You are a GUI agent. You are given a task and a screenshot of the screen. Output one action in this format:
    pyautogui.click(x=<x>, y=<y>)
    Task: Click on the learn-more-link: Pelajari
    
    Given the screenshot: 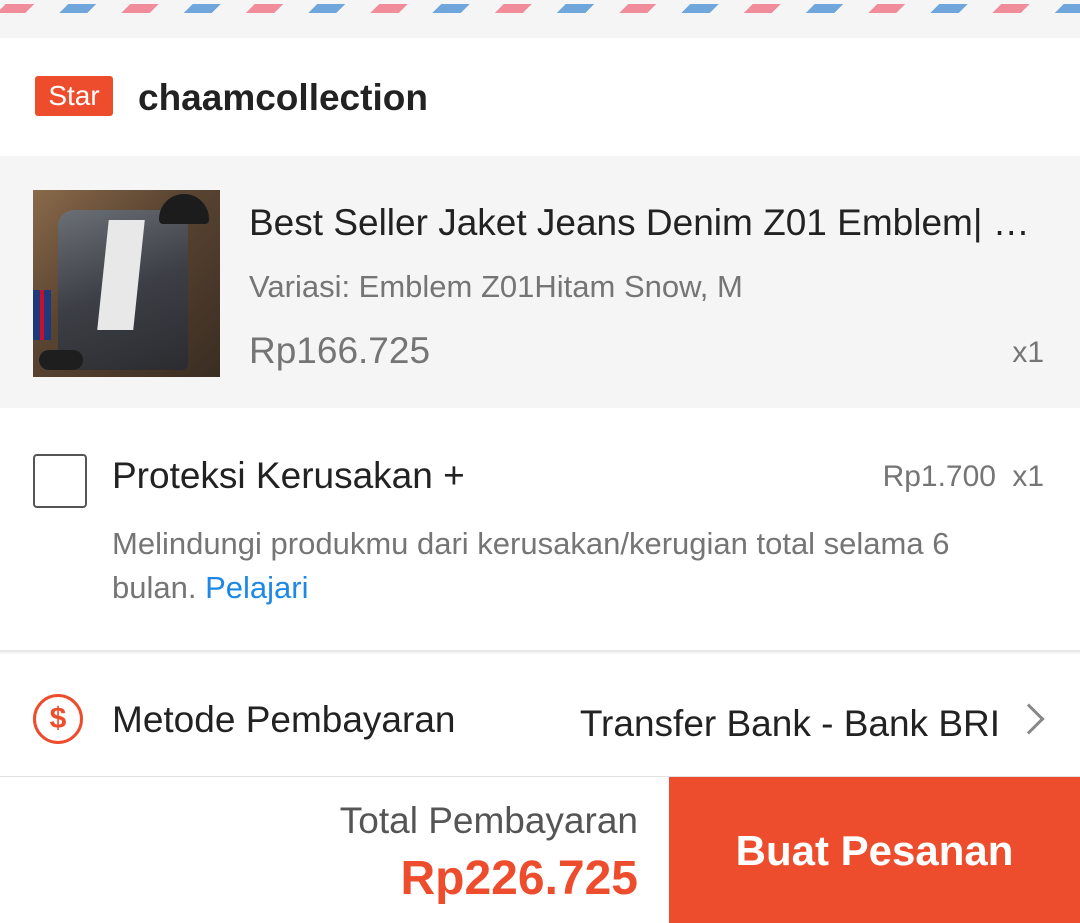 What is the action you would take?
    pyautogui.click(x=256, y=587)
    